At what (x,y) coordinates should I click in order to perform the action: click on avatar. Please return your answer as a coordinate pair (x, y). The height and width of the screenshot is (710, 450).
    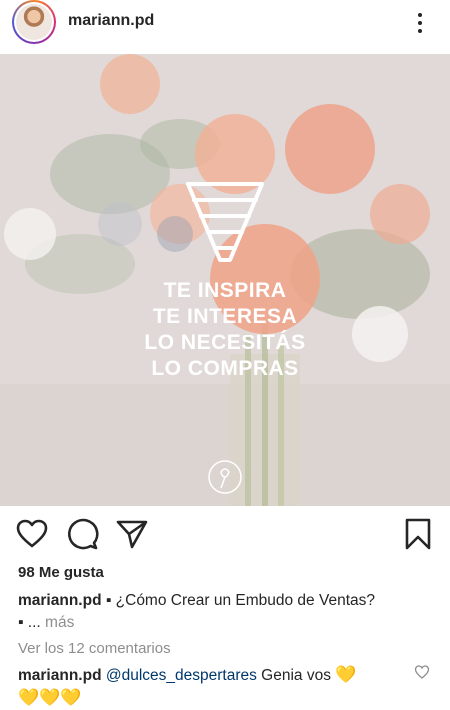
    Looking at the image, I should click on (34, 22).